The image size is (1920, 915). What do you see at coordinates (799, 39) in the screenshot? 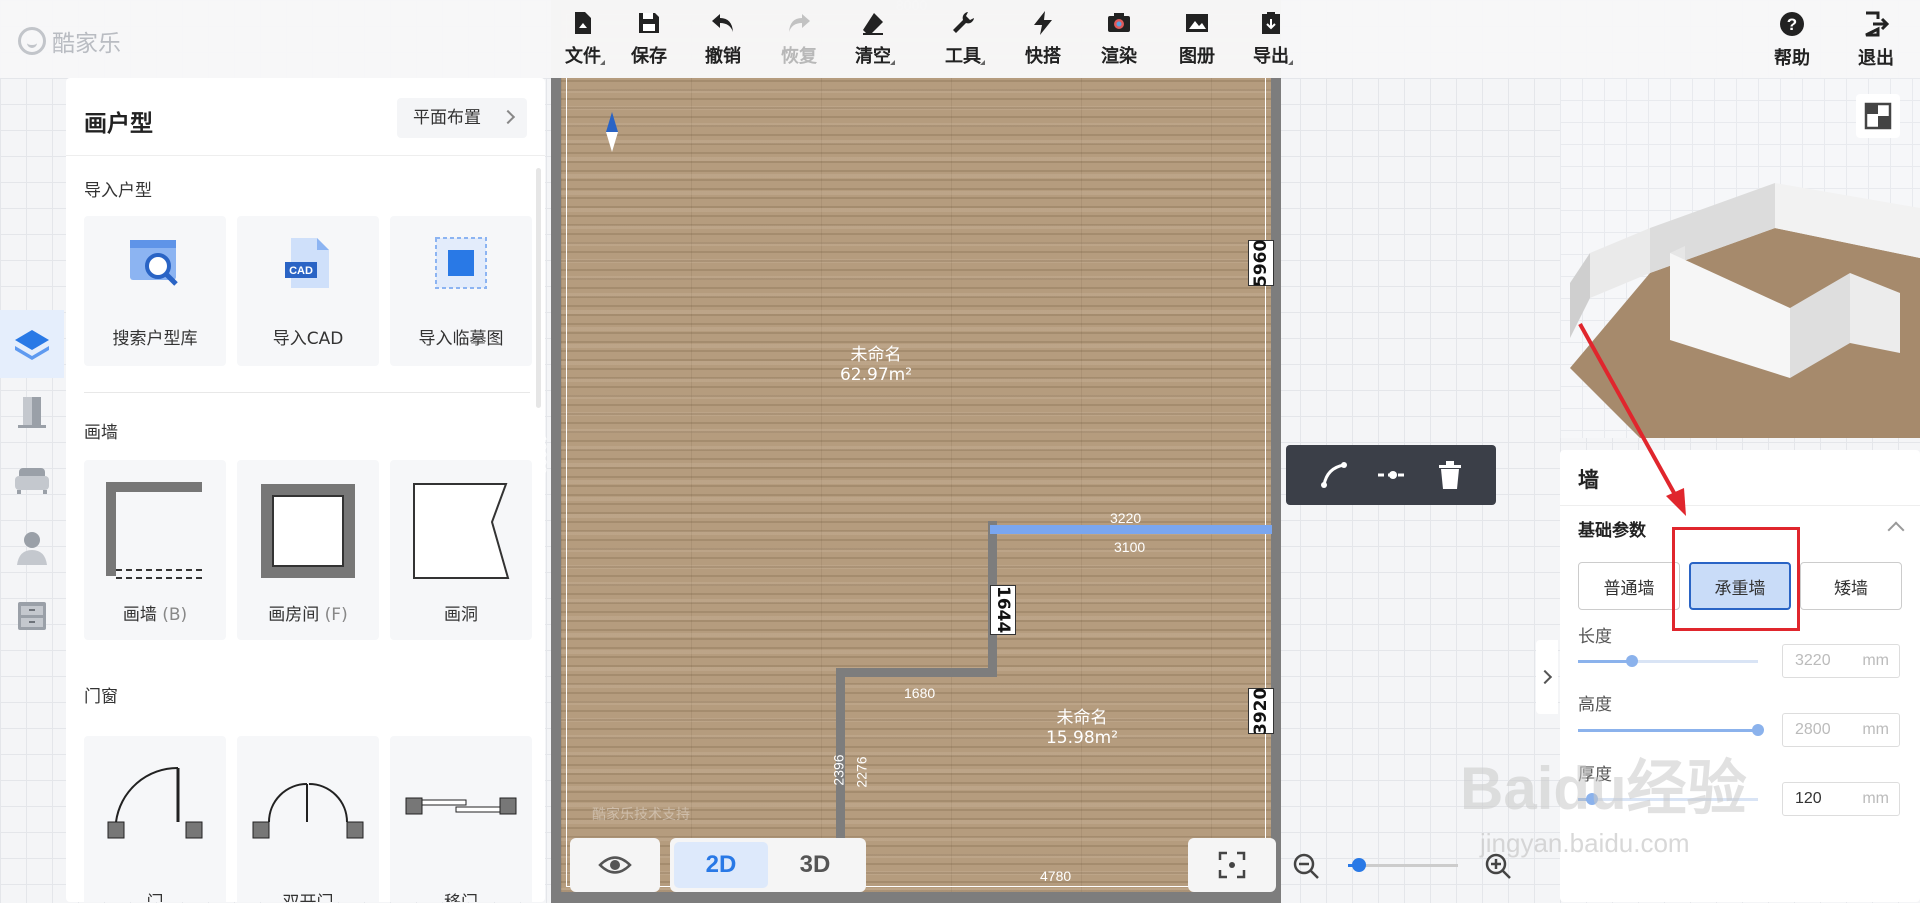
I see `redo-button: 恢复` at bounding box center [799, 39].